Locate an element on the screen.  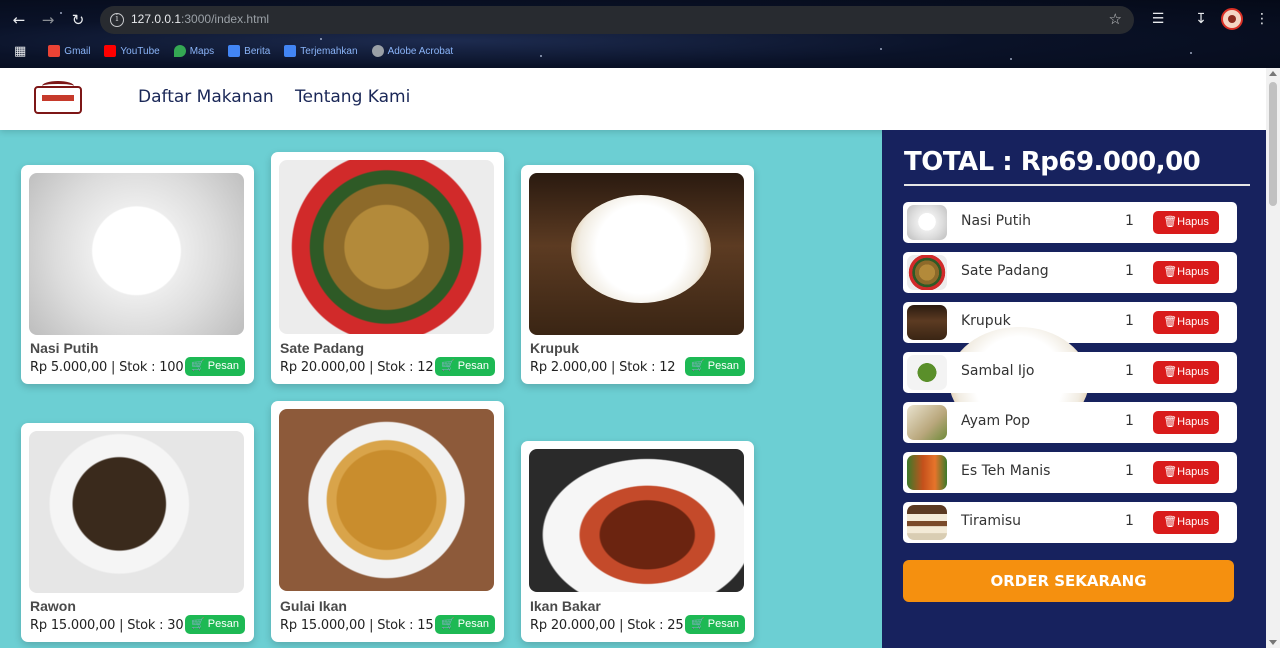
download-icon: ↧ is located at coordinates (1201, 19).